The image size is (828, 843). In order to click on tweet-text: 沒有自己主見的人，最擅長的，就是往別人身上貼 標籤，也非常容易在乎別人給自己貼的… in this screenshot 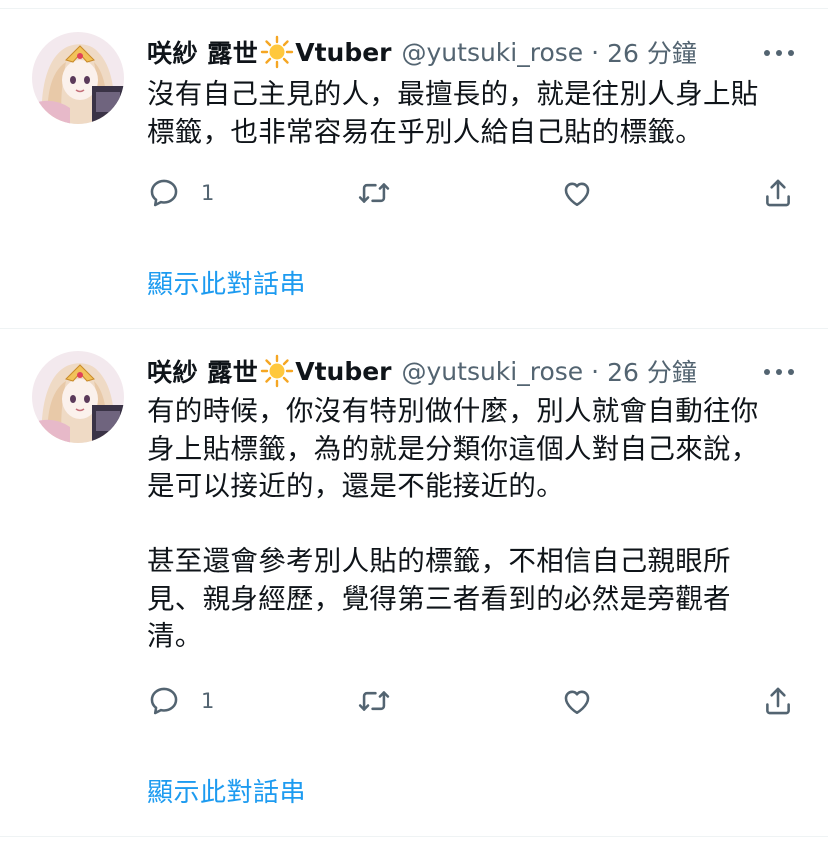, I will do `click(453, 113)`.